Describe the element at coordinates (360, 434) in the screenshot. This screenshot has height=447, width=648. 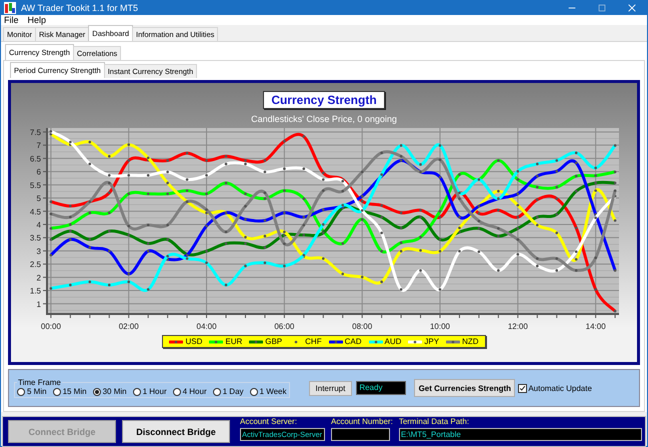
I see `text-field` at that location.